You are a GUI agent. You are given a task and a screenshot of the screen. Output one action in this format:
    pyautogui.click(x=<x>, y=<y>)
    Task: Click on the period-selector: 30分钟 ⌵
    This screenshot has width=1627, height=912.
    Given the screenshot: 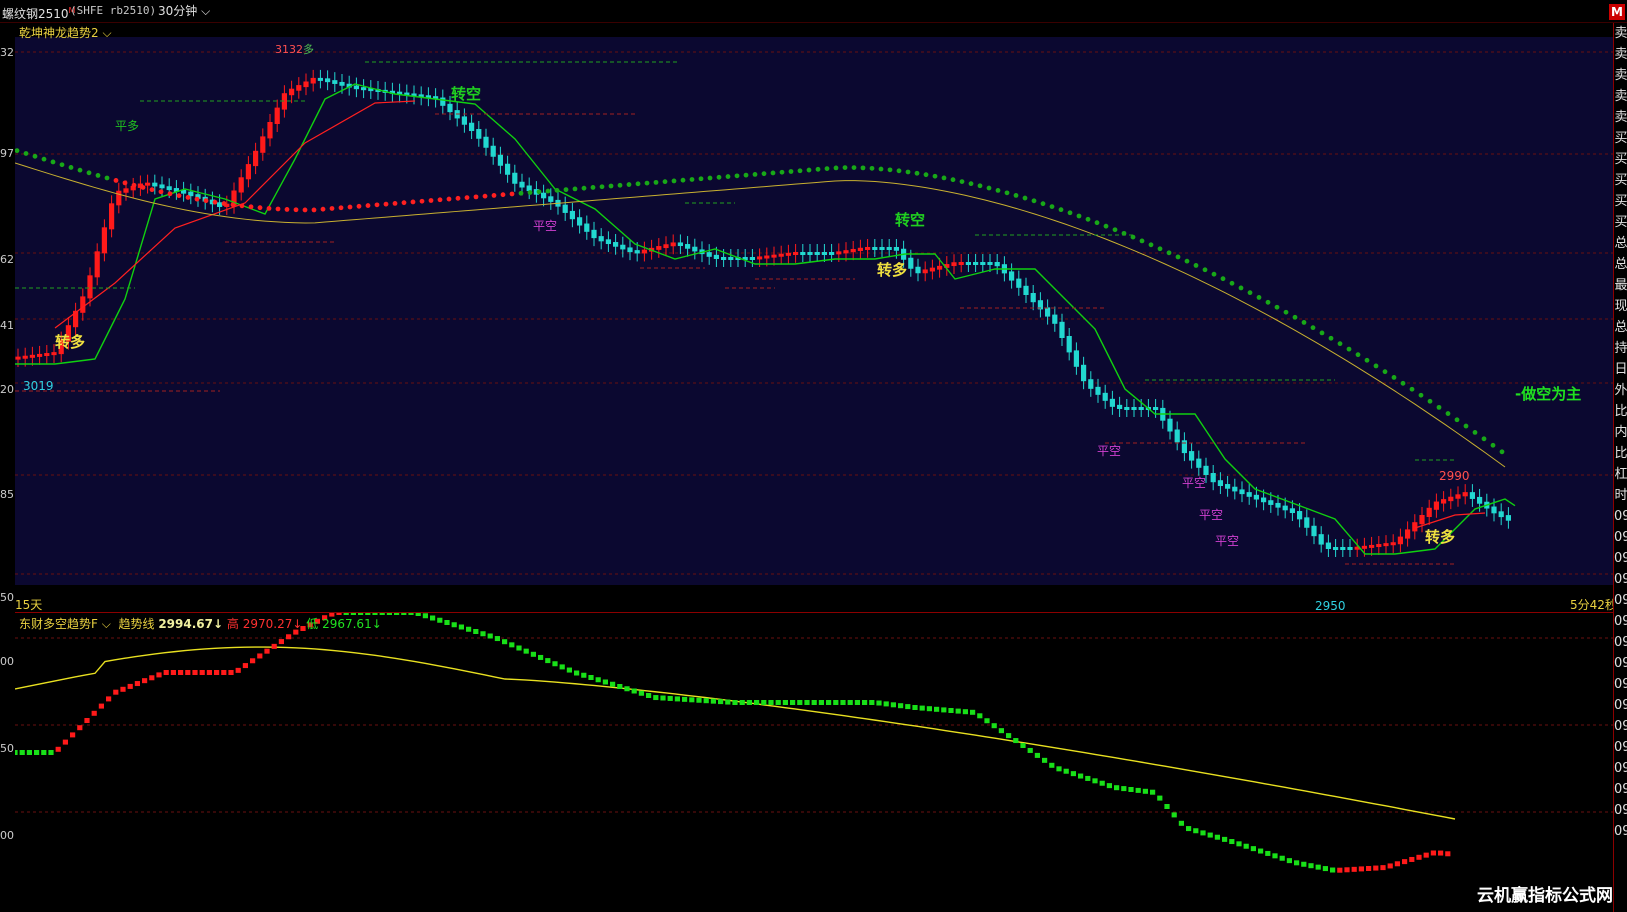 What is the action you would take?
    pyautogui.click(x=184, y=11)
    